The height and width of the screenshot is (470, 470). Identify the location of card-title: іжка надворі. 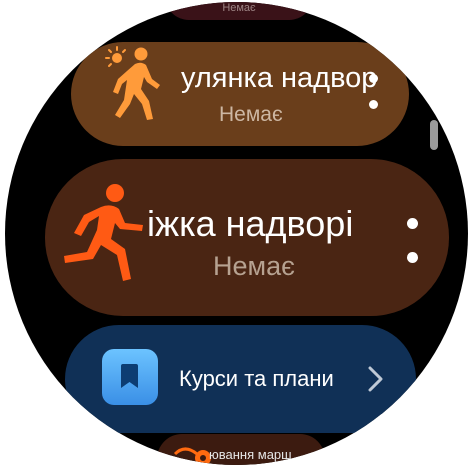
(250, 223).